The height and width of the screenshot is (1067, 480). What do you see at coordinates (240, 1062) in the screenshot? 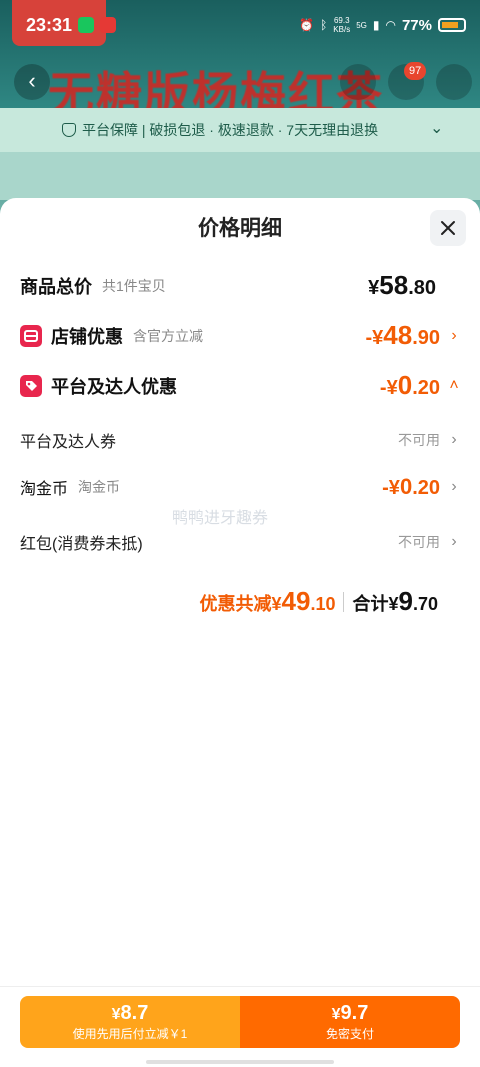
I see `home-indicator` at bounding box center [240, 1062].